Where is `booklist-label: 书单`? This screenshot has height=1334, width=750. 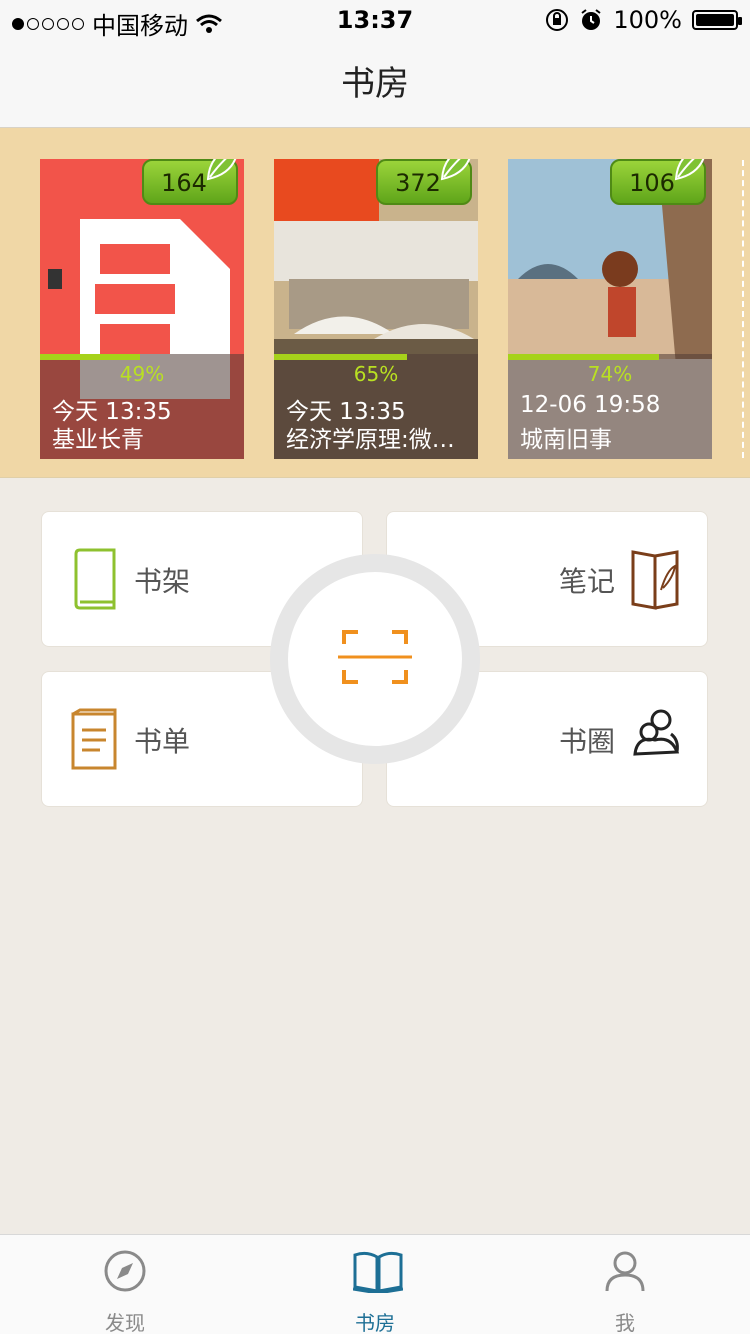
booklist-label: 书单 is located at coordinates (162, 741).